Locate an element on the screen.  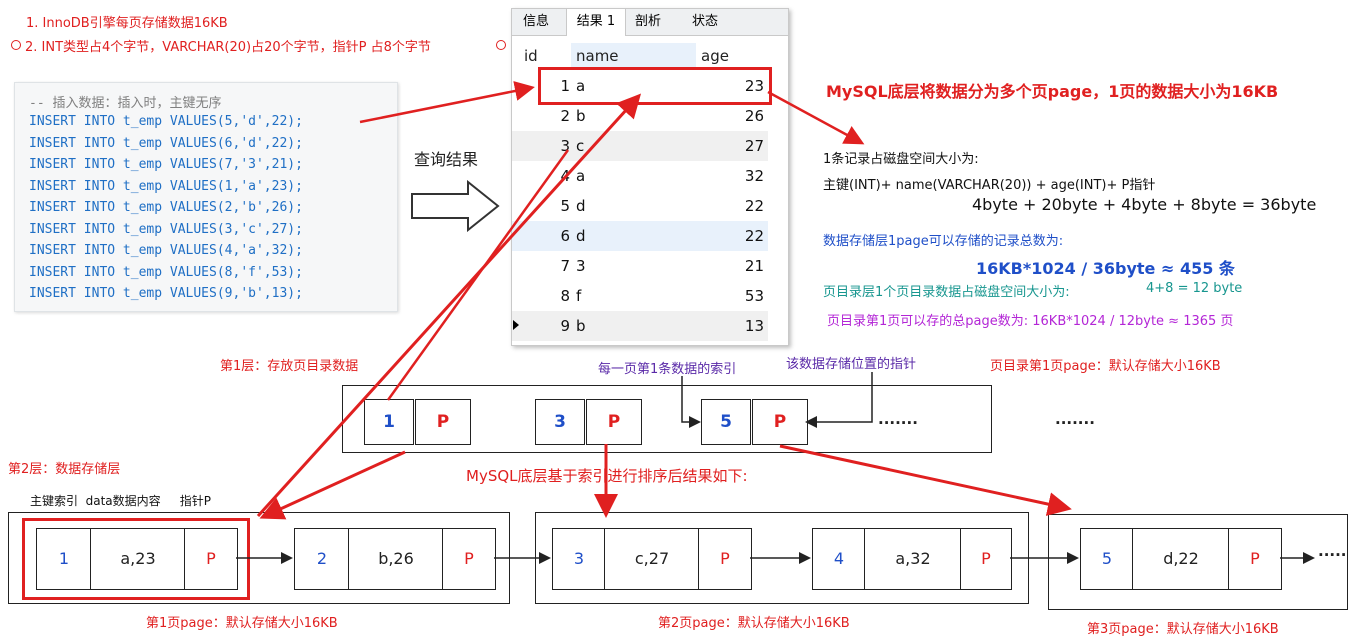
cell-id: 4 is located at coordinates (565, 176).